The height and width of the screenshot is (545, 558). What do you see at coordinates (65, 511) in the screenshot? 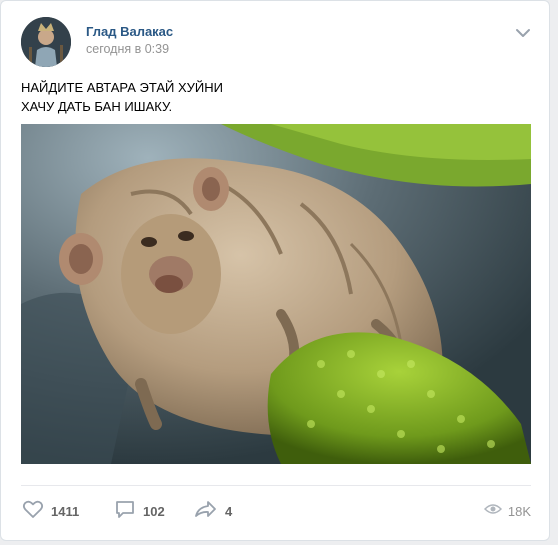
I see `like-count: 1411` at bounding box center [65, 511].